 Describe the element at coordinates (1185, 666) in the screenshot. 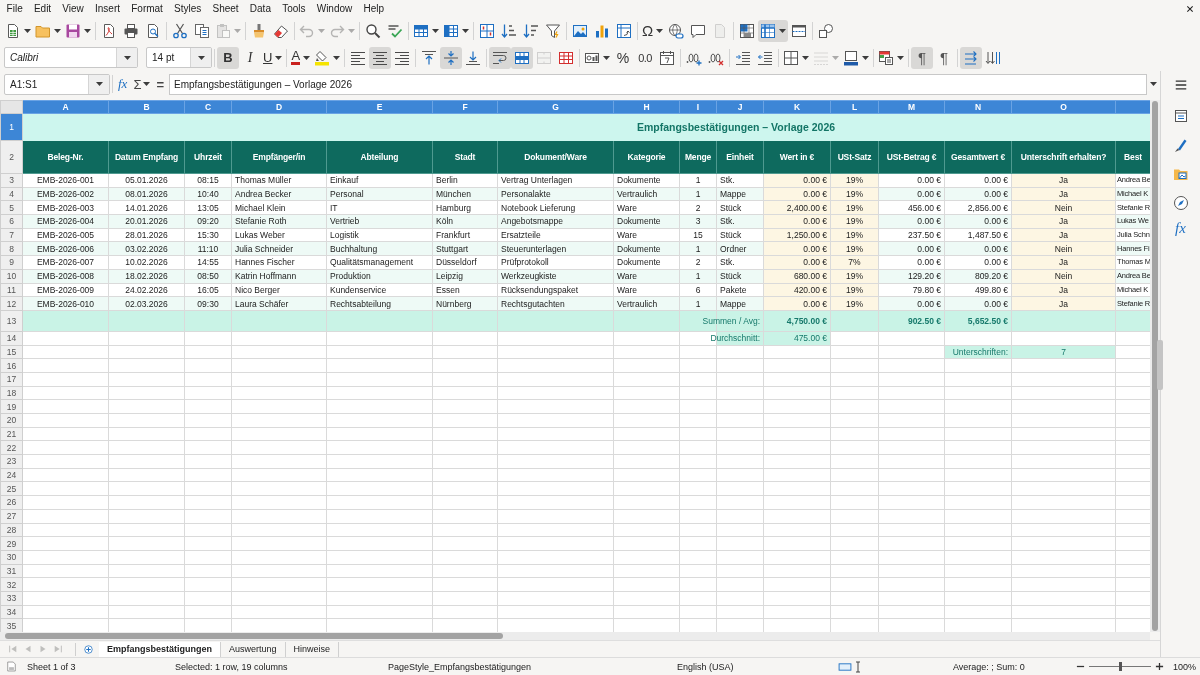

I see `zoom-level: 100%` at that location.